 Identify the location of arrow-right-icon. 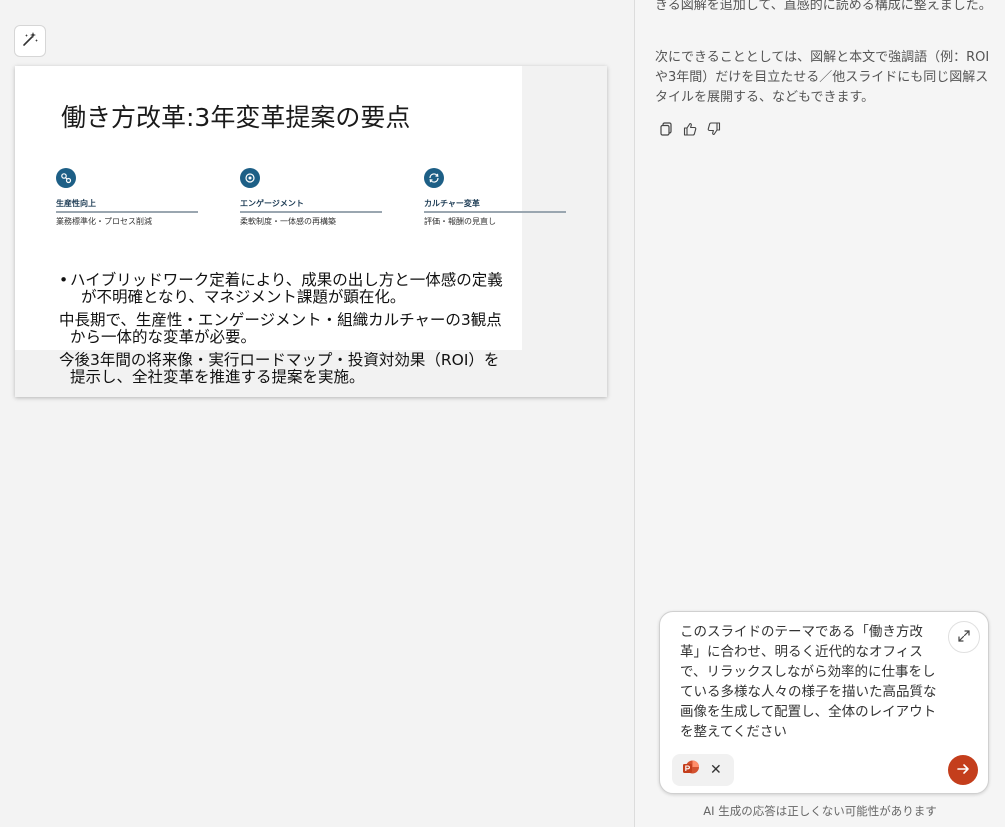
(963, 770).